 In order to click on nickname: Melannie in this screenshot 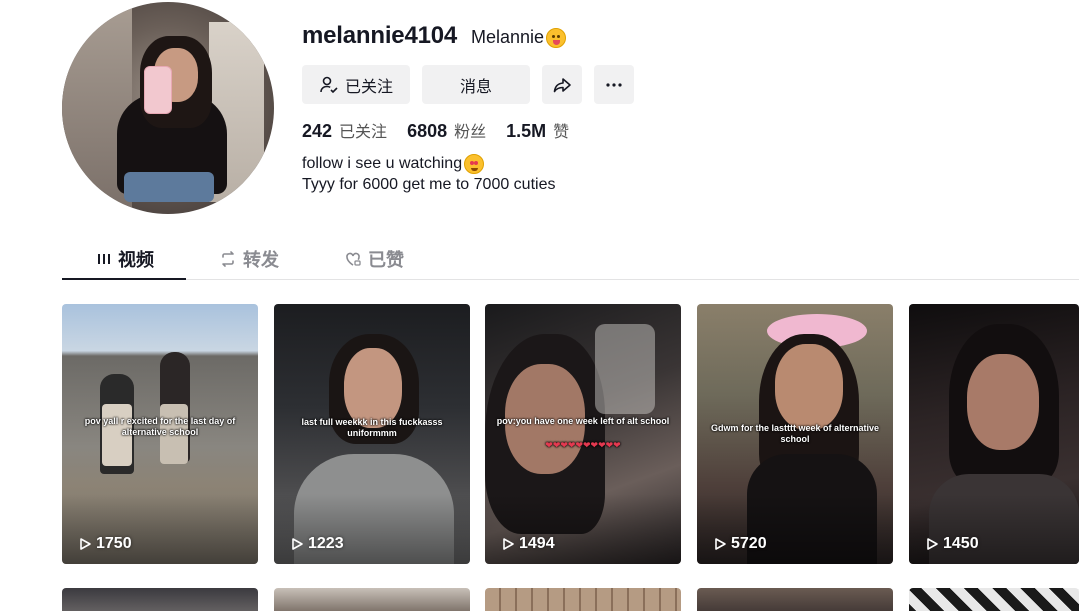, I will do `click(519, 37)`.